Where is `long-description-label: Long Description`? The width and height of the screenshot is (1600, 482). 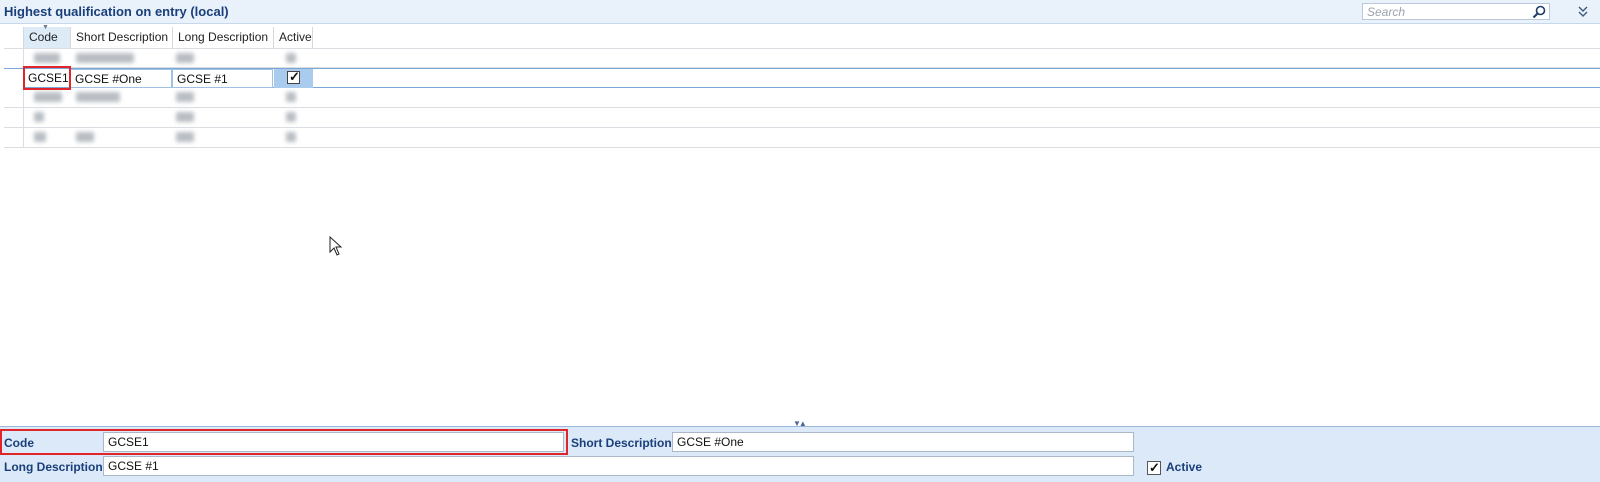 long-description-label: Long Description is located at coordinates (53, 467).